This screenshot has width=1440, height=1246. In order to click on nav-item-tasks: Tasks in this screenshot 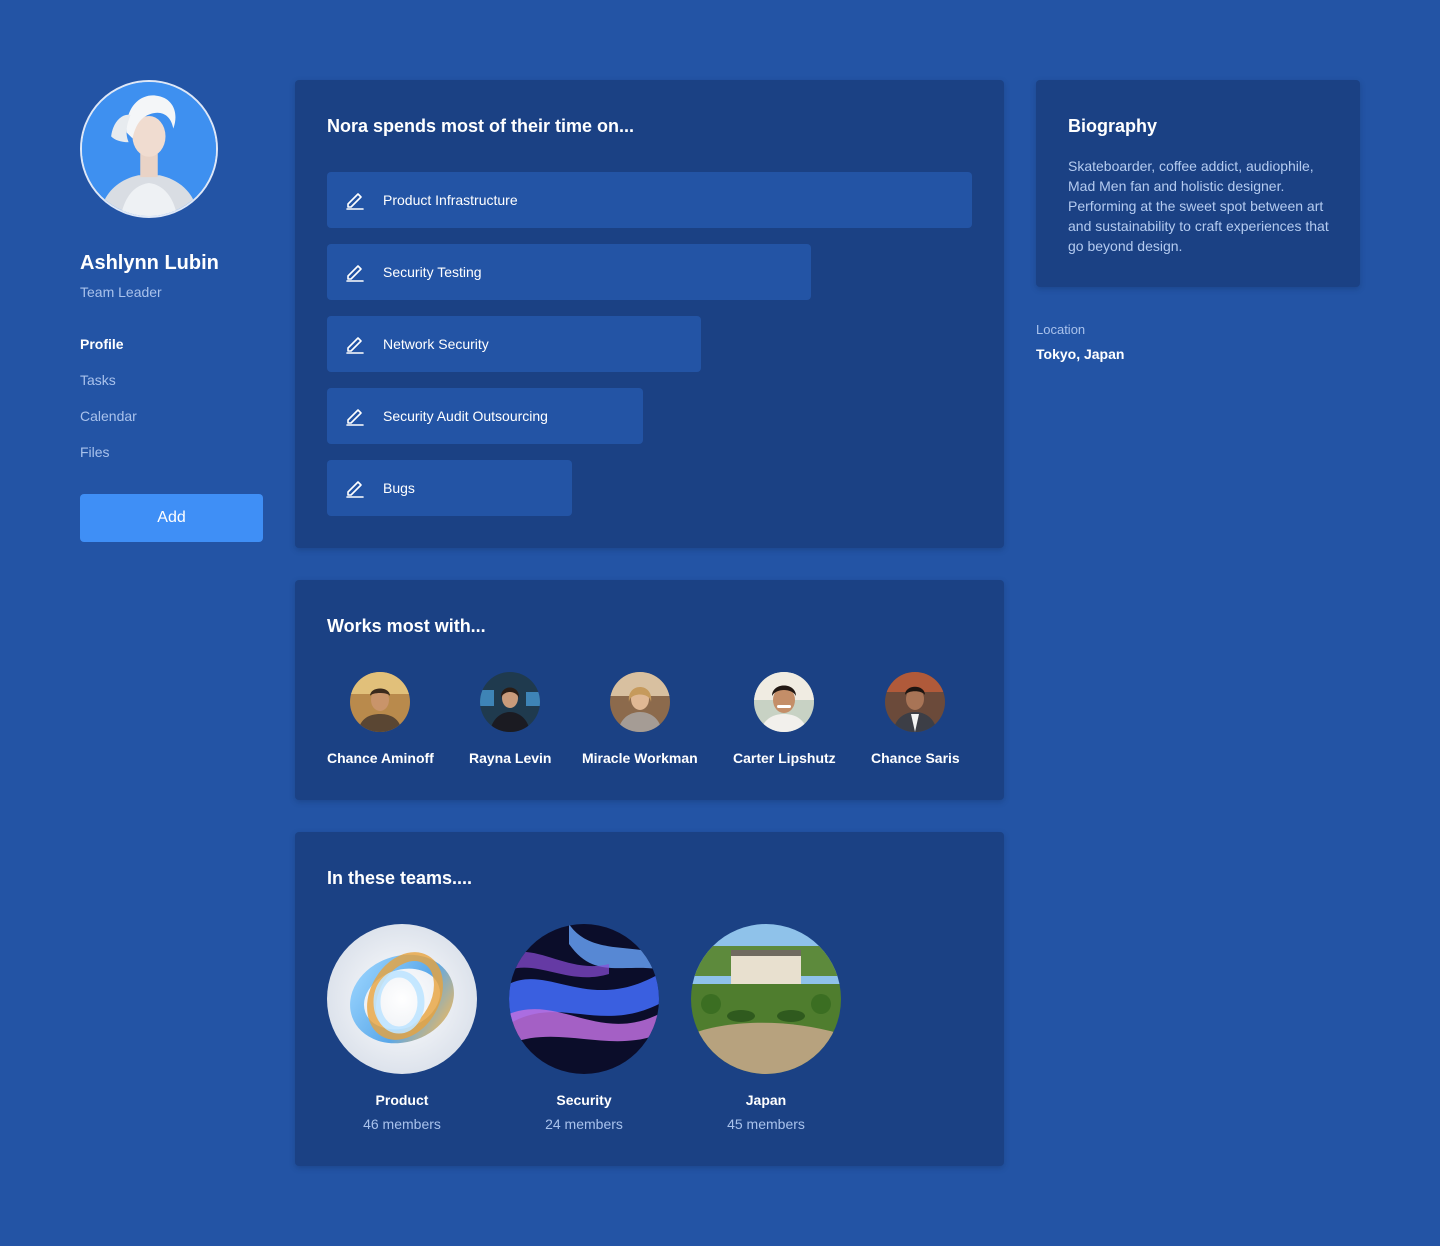, I will do `click(108, 390)`.